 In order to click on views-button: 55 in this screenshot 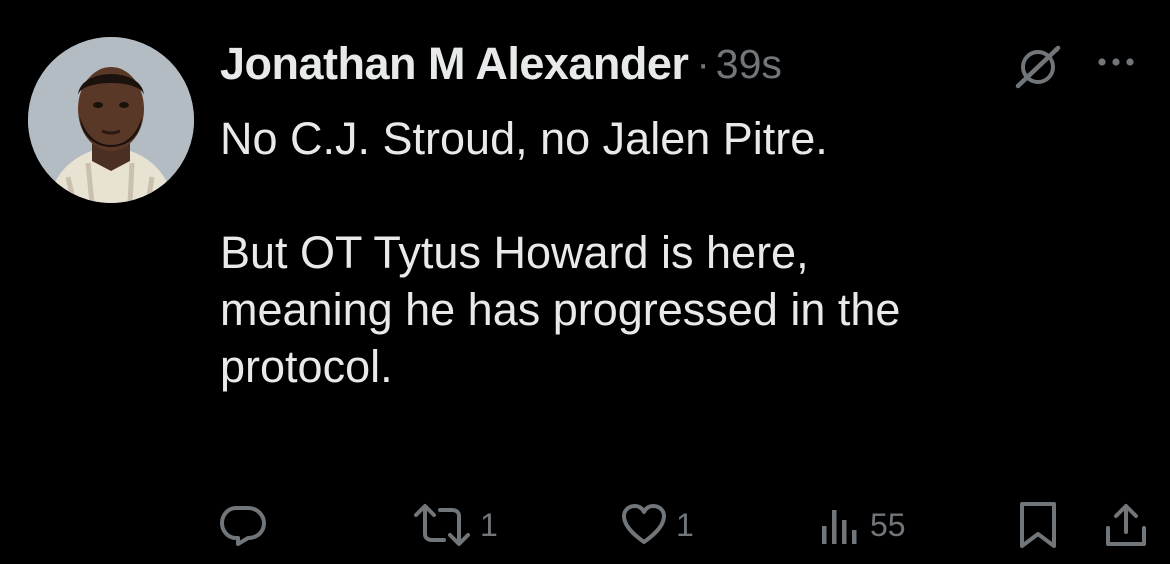, I will do `click(862, 525)`.